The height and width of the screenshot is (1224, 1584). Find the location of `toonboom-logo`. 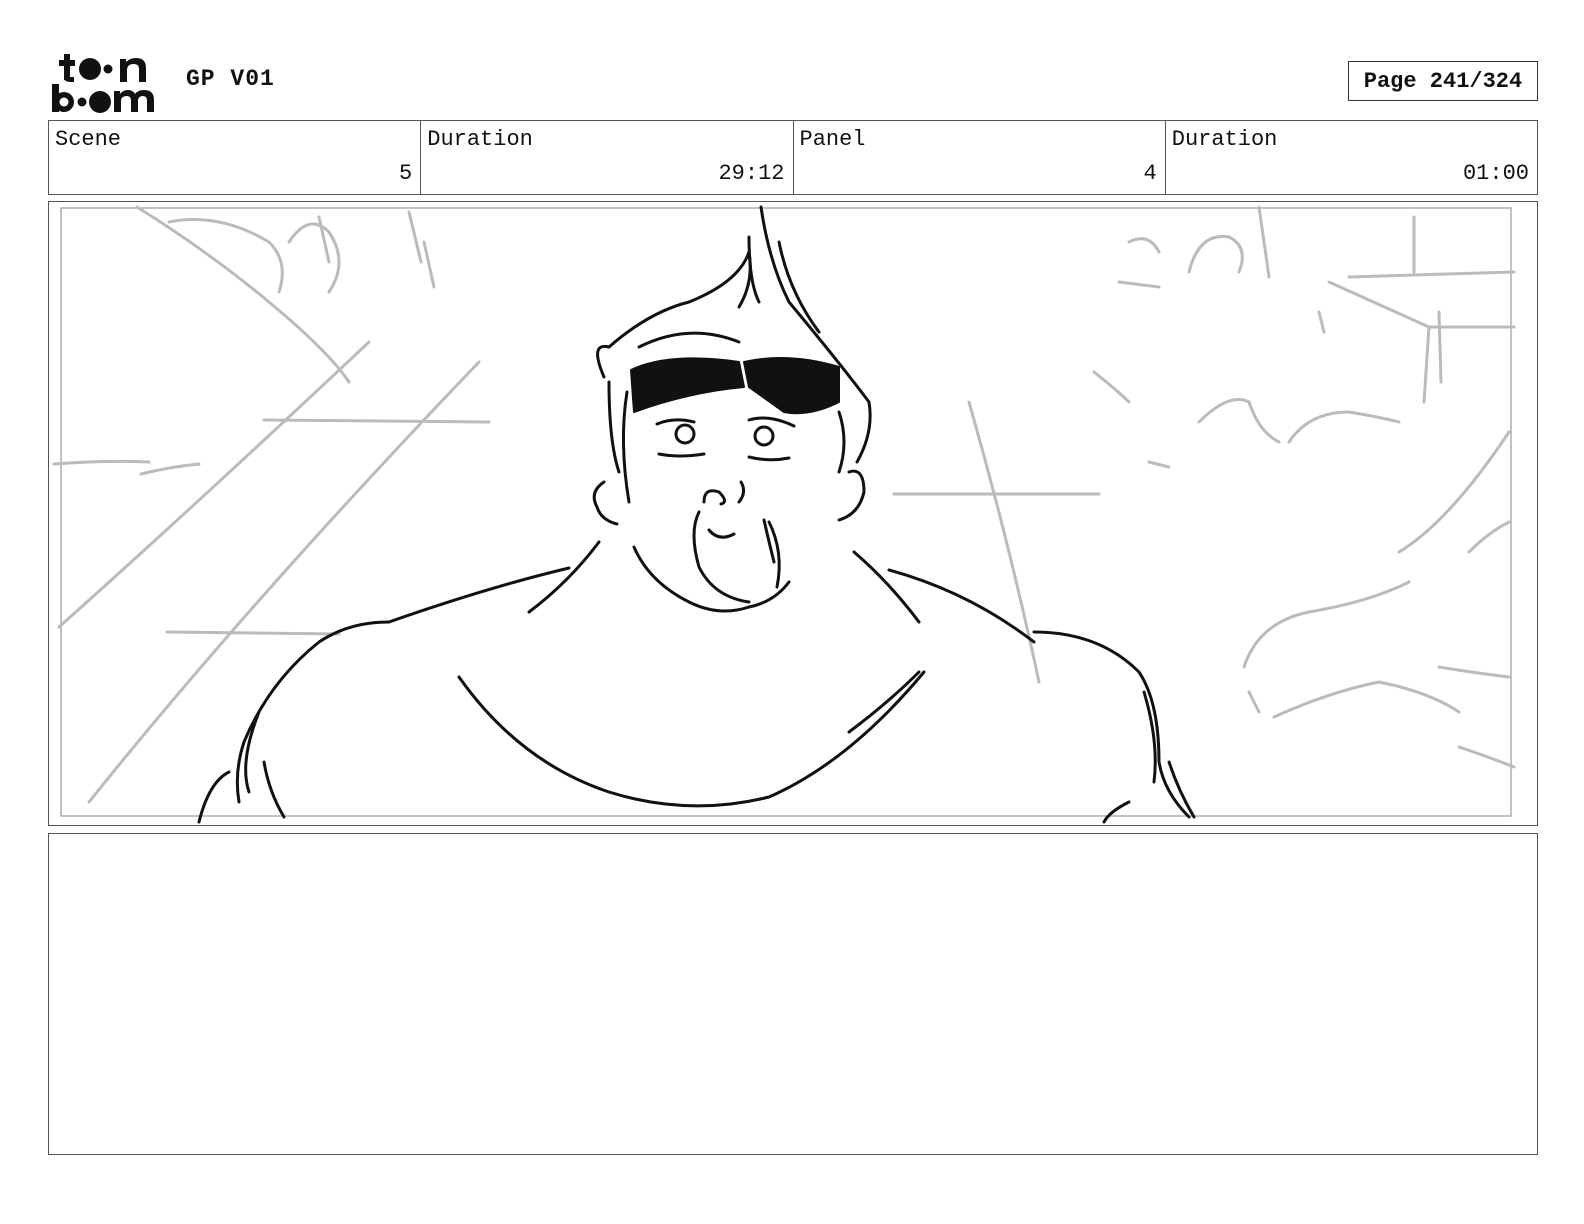

toonboom-logo is located at coordinates (108, 82).